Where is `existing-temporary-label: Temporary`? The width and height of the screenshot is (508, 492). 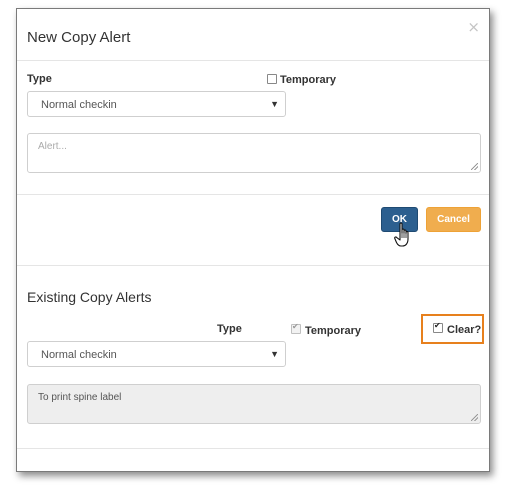
existing-temporary-label: Temporary is located at coordinates (333, 331).